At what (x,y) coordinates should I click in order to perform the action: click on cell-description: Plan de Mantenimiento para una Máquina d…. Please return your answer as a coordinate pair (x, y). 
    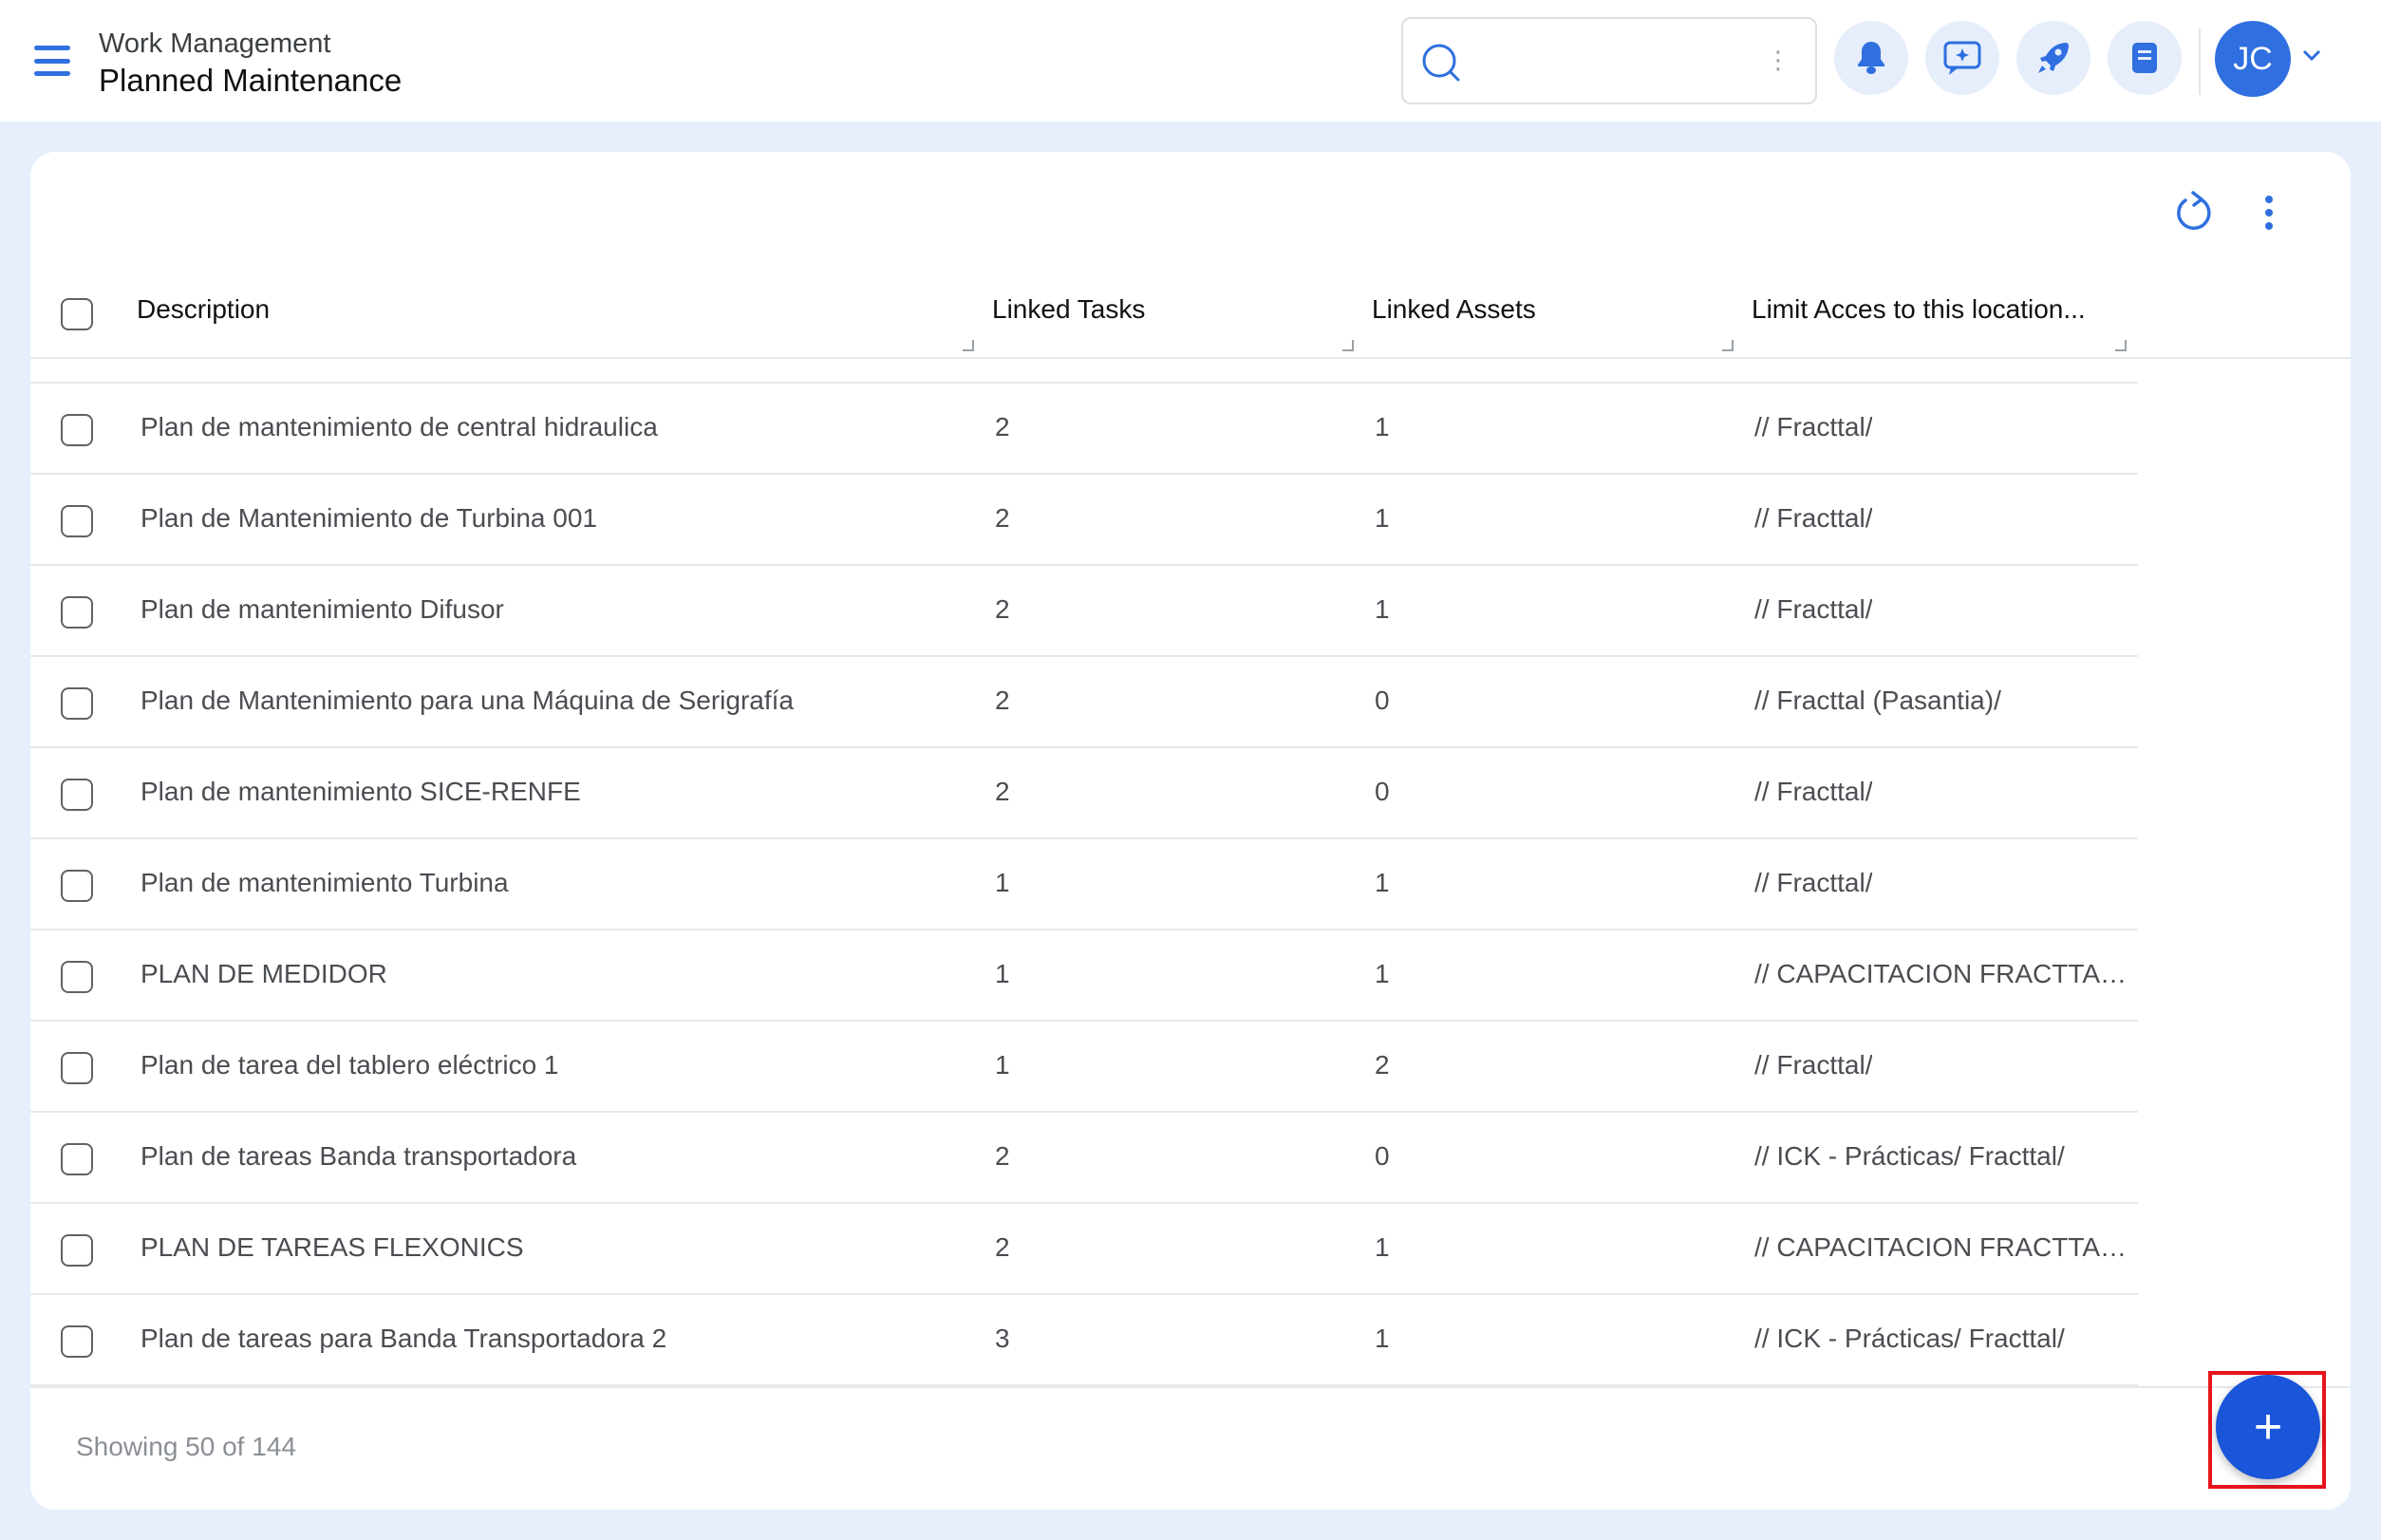
    Looking at the image, I should click on (467, 700).